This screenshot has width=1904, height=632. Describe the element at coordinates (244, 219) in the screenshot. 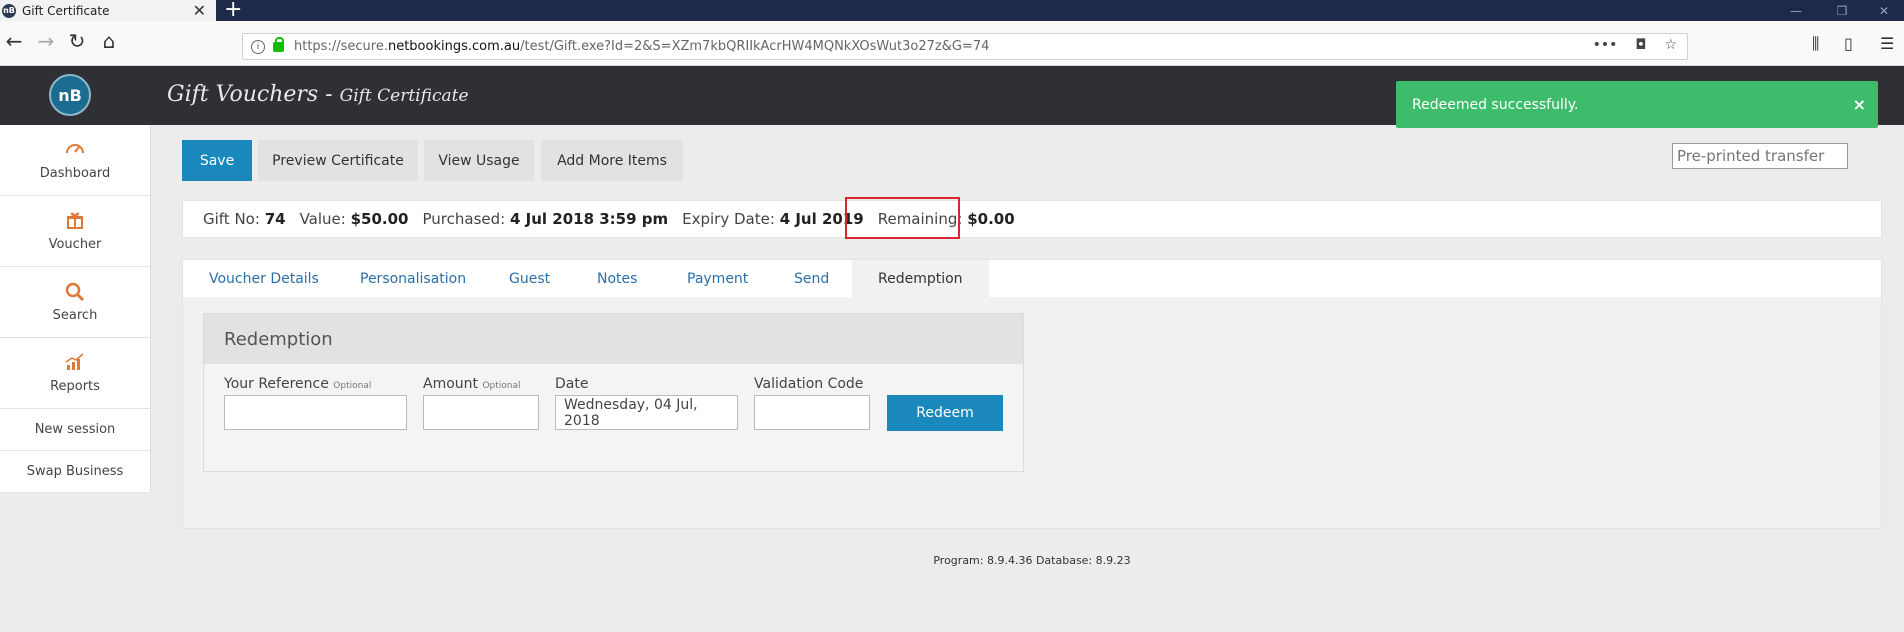

I see `gift-number-field: Gift No: 74` at that location.